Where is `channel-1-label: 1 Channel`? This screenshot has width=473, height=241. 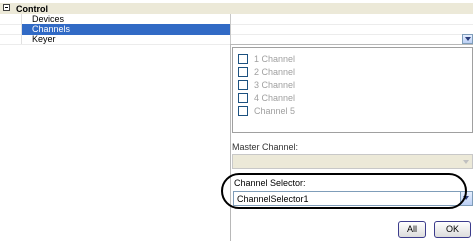
channel-1-label: 1 Channel is located at coordinates (275, 59).